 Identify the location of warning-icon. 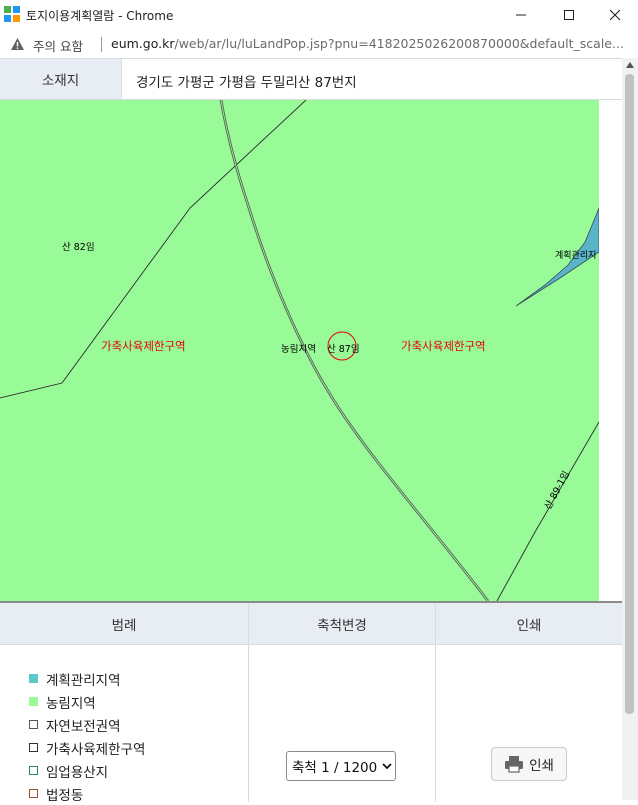
(17, 44).